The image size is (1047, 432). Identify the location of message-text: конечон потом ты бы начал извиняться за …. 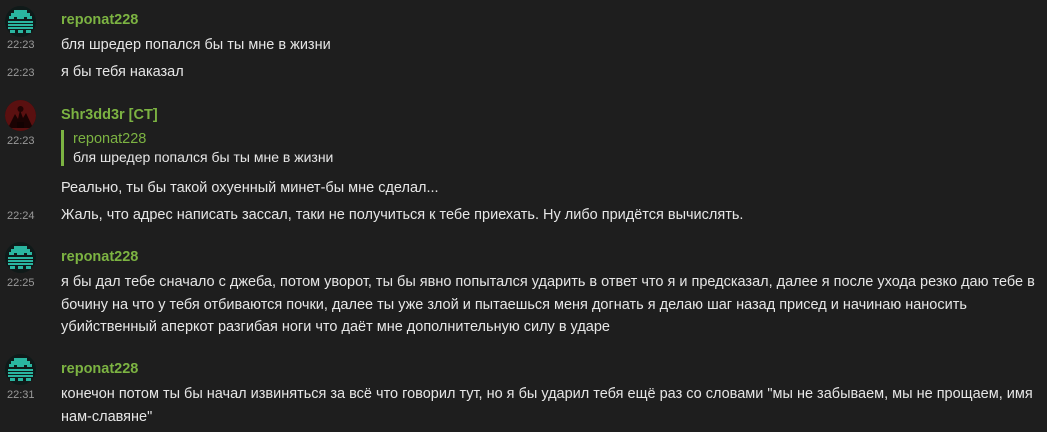
(547, 405).